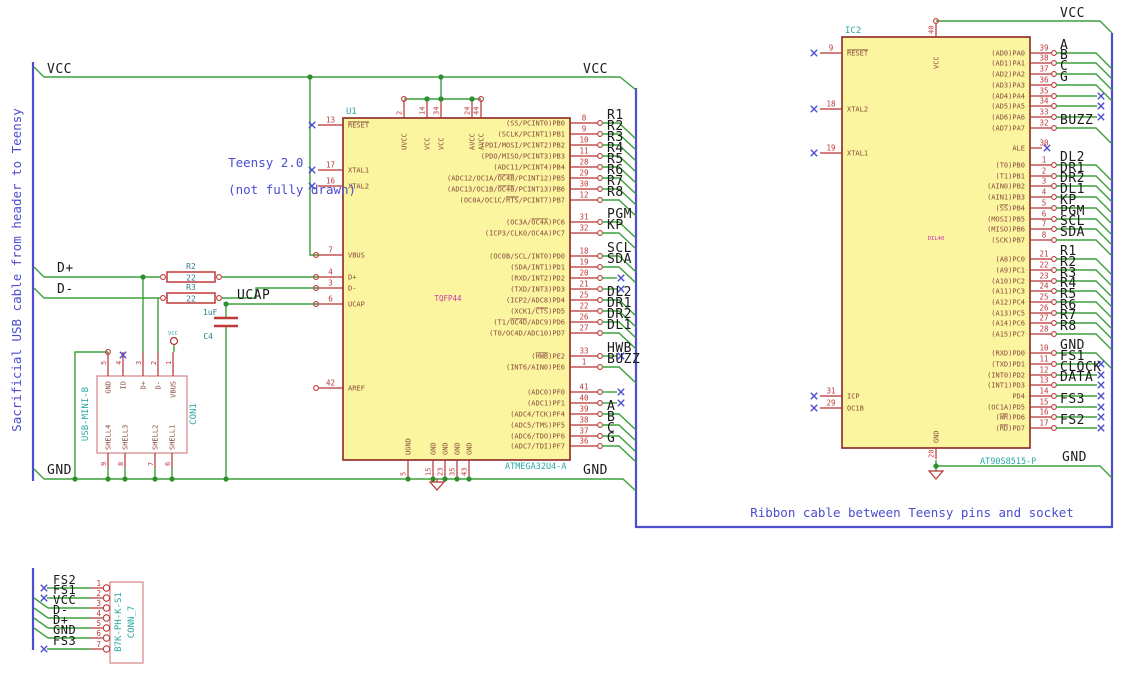 The width and height of the screenshot is (1131, 690). I want to click on pin-name: (OC0A/OC1C/RTS/PCINT7)PB7, so click(512, 201).